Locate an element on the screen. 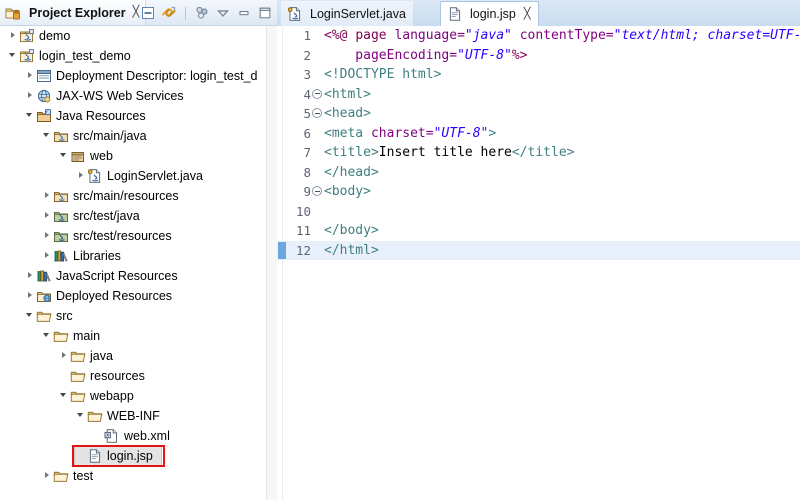  tree-item-libraries: Libraries is located at coordinates (133, 256).